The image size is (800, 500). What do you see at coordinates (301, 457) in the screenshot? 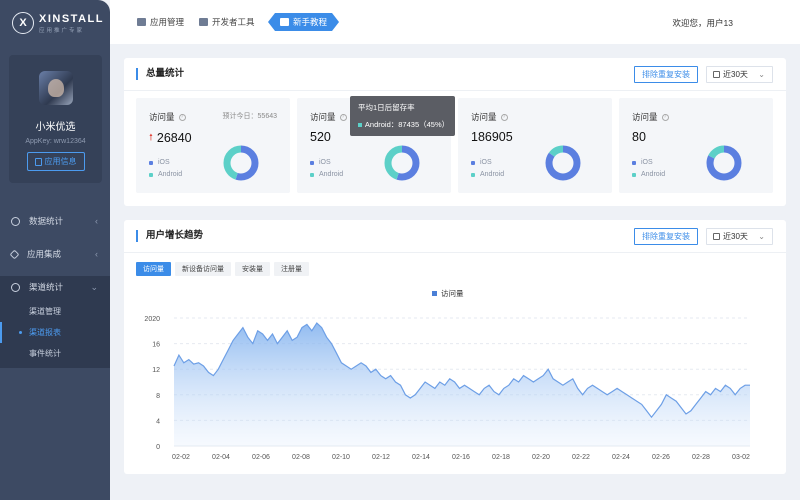
I see `x-tick-label: 02-08` at bounding box center [301, 457].